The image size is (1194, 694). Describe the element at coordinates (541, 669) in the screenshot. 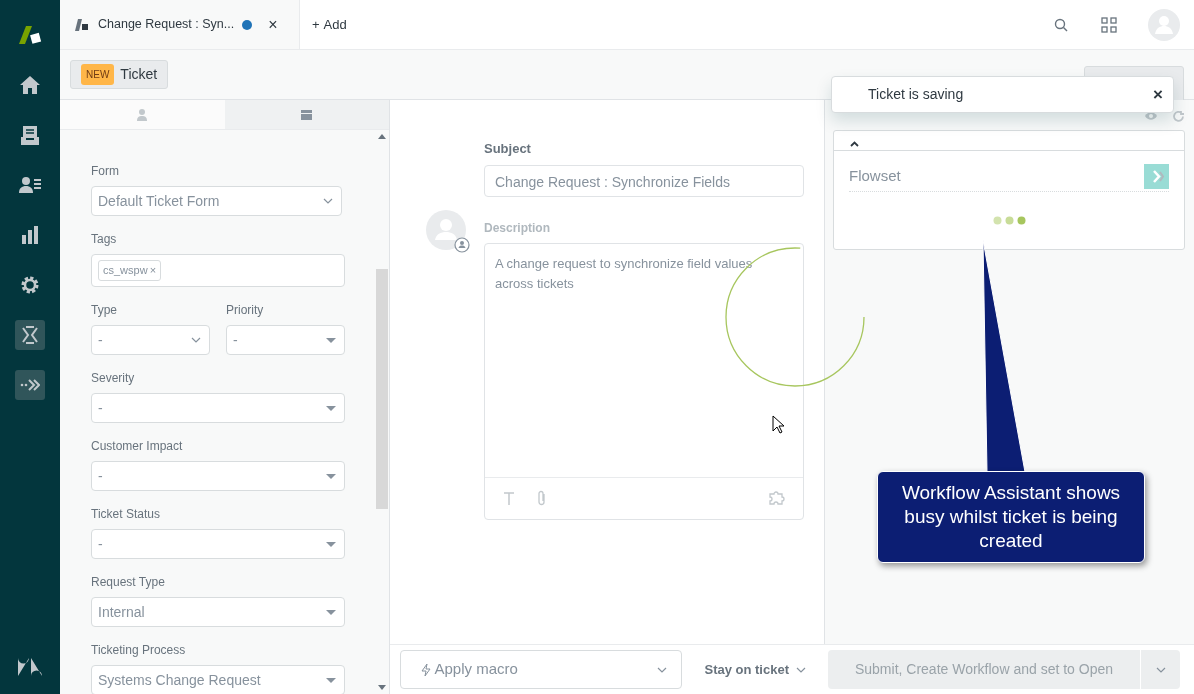

I see `apply-macro-field: Apply macro` at that location.